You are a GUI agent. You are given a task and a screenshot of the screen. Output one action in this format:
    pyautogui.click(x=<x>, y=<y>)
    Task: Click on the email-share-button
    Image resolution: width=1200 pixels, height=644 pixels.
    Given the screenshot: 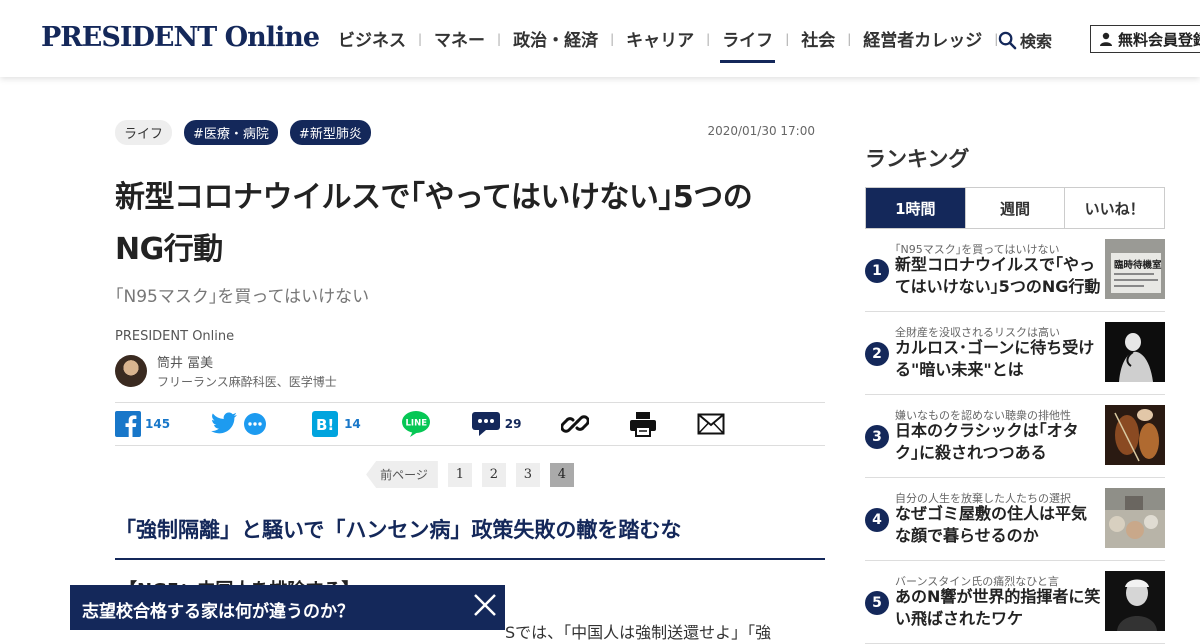 What is the action you would take?
    pyautogui.click(x=711, y=424)
    